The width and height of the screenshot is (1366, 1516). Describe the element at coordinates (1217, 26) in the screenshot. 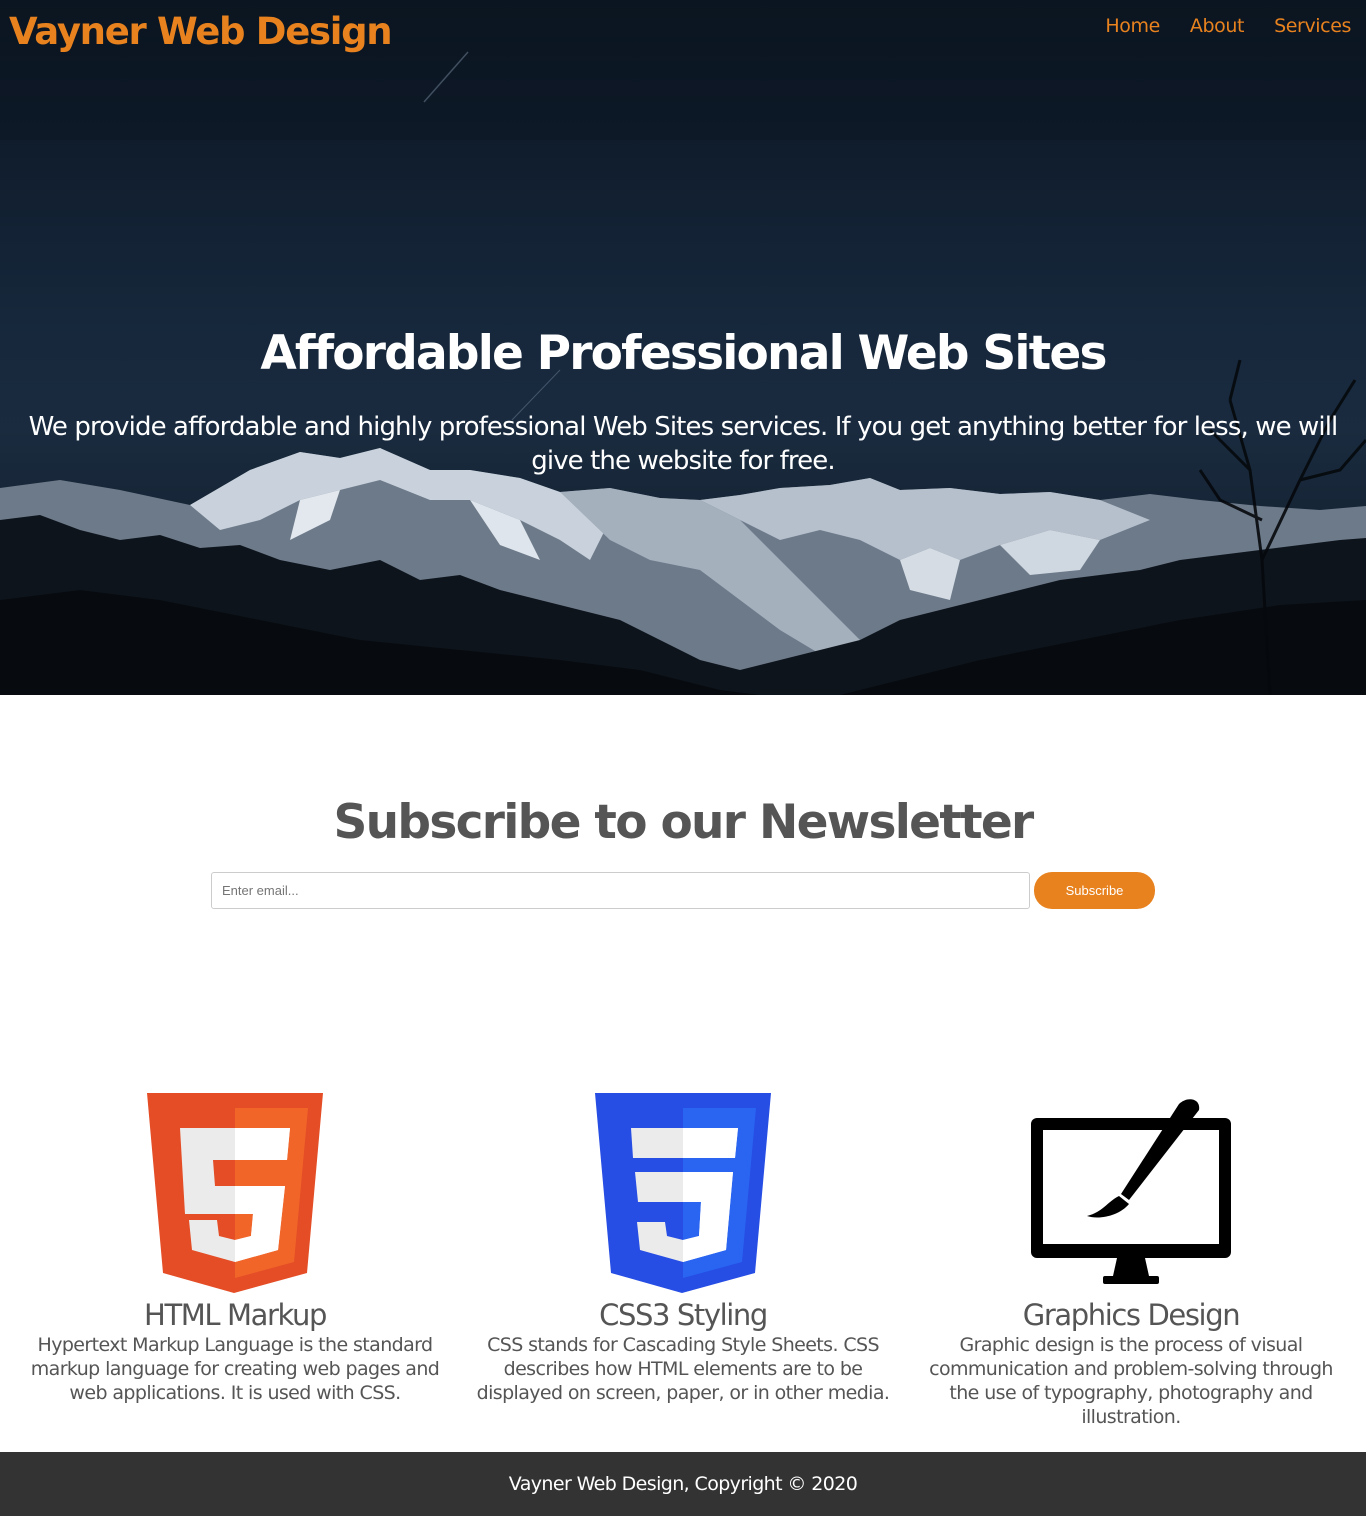

I see `nav-about-link: About` at that location.